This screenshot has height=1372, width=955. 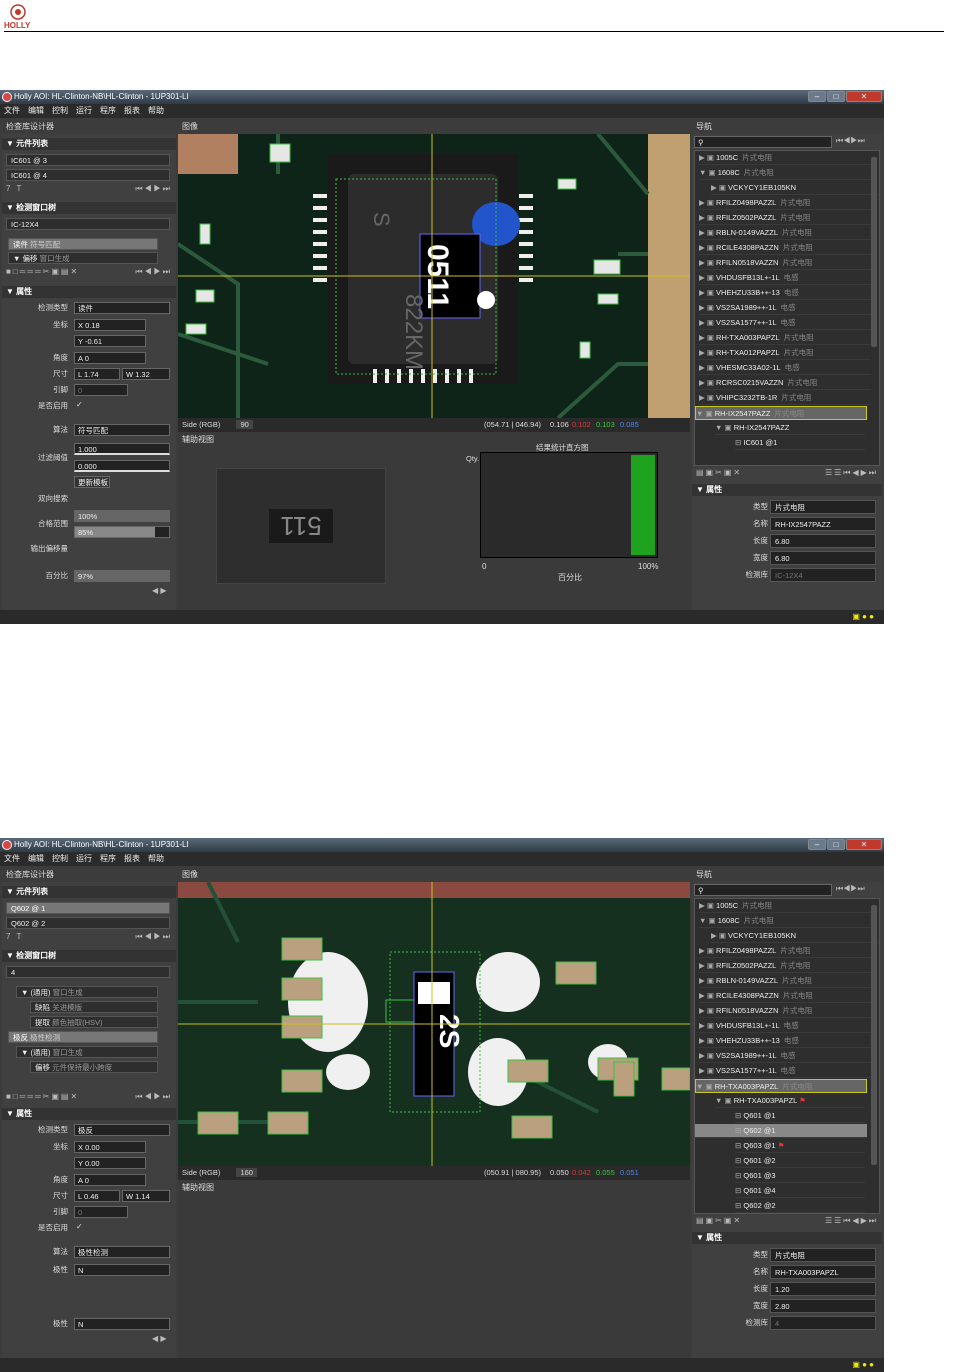 What do you see at coordinates (89, 272) in the screenshot?
I see `window-toolbar: ■□═══✂▣▤✕ ⏮◀▶⏭` at bounding box center [89, 272].